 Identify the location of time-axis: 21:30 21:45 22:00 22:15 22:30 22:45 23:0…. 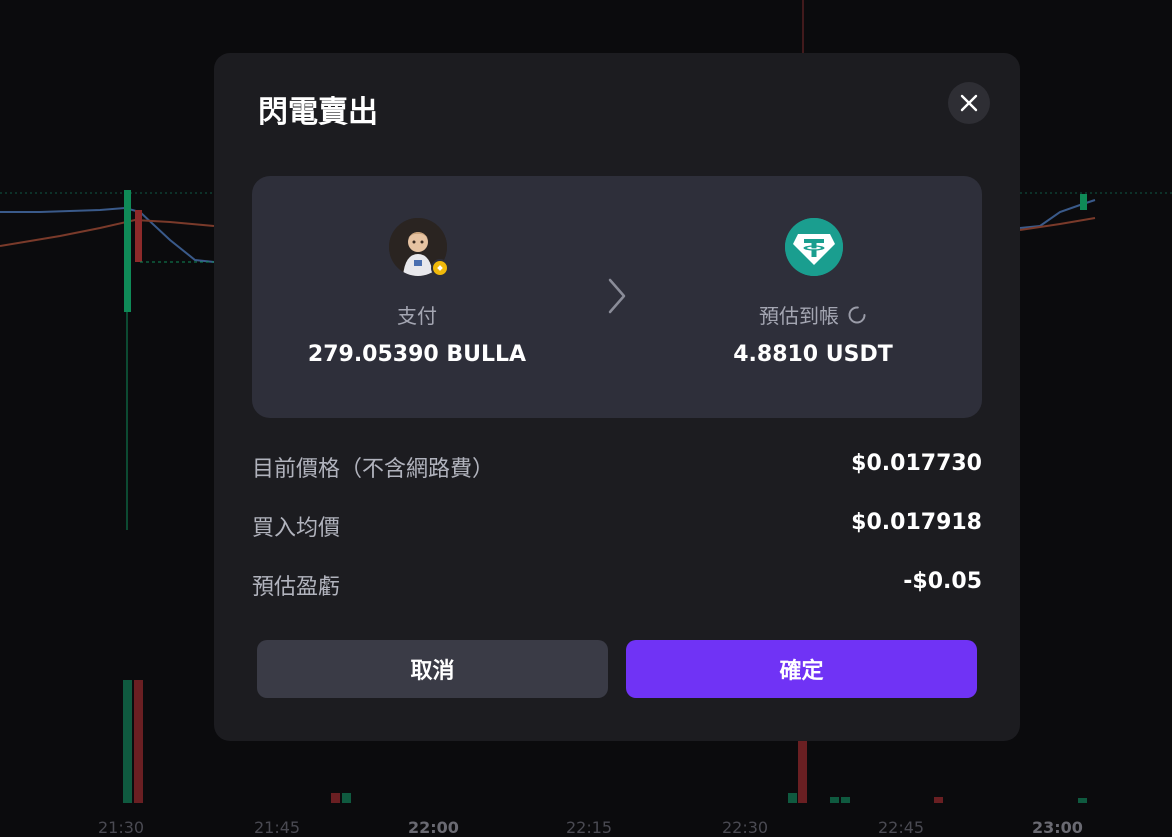
(586, 824).